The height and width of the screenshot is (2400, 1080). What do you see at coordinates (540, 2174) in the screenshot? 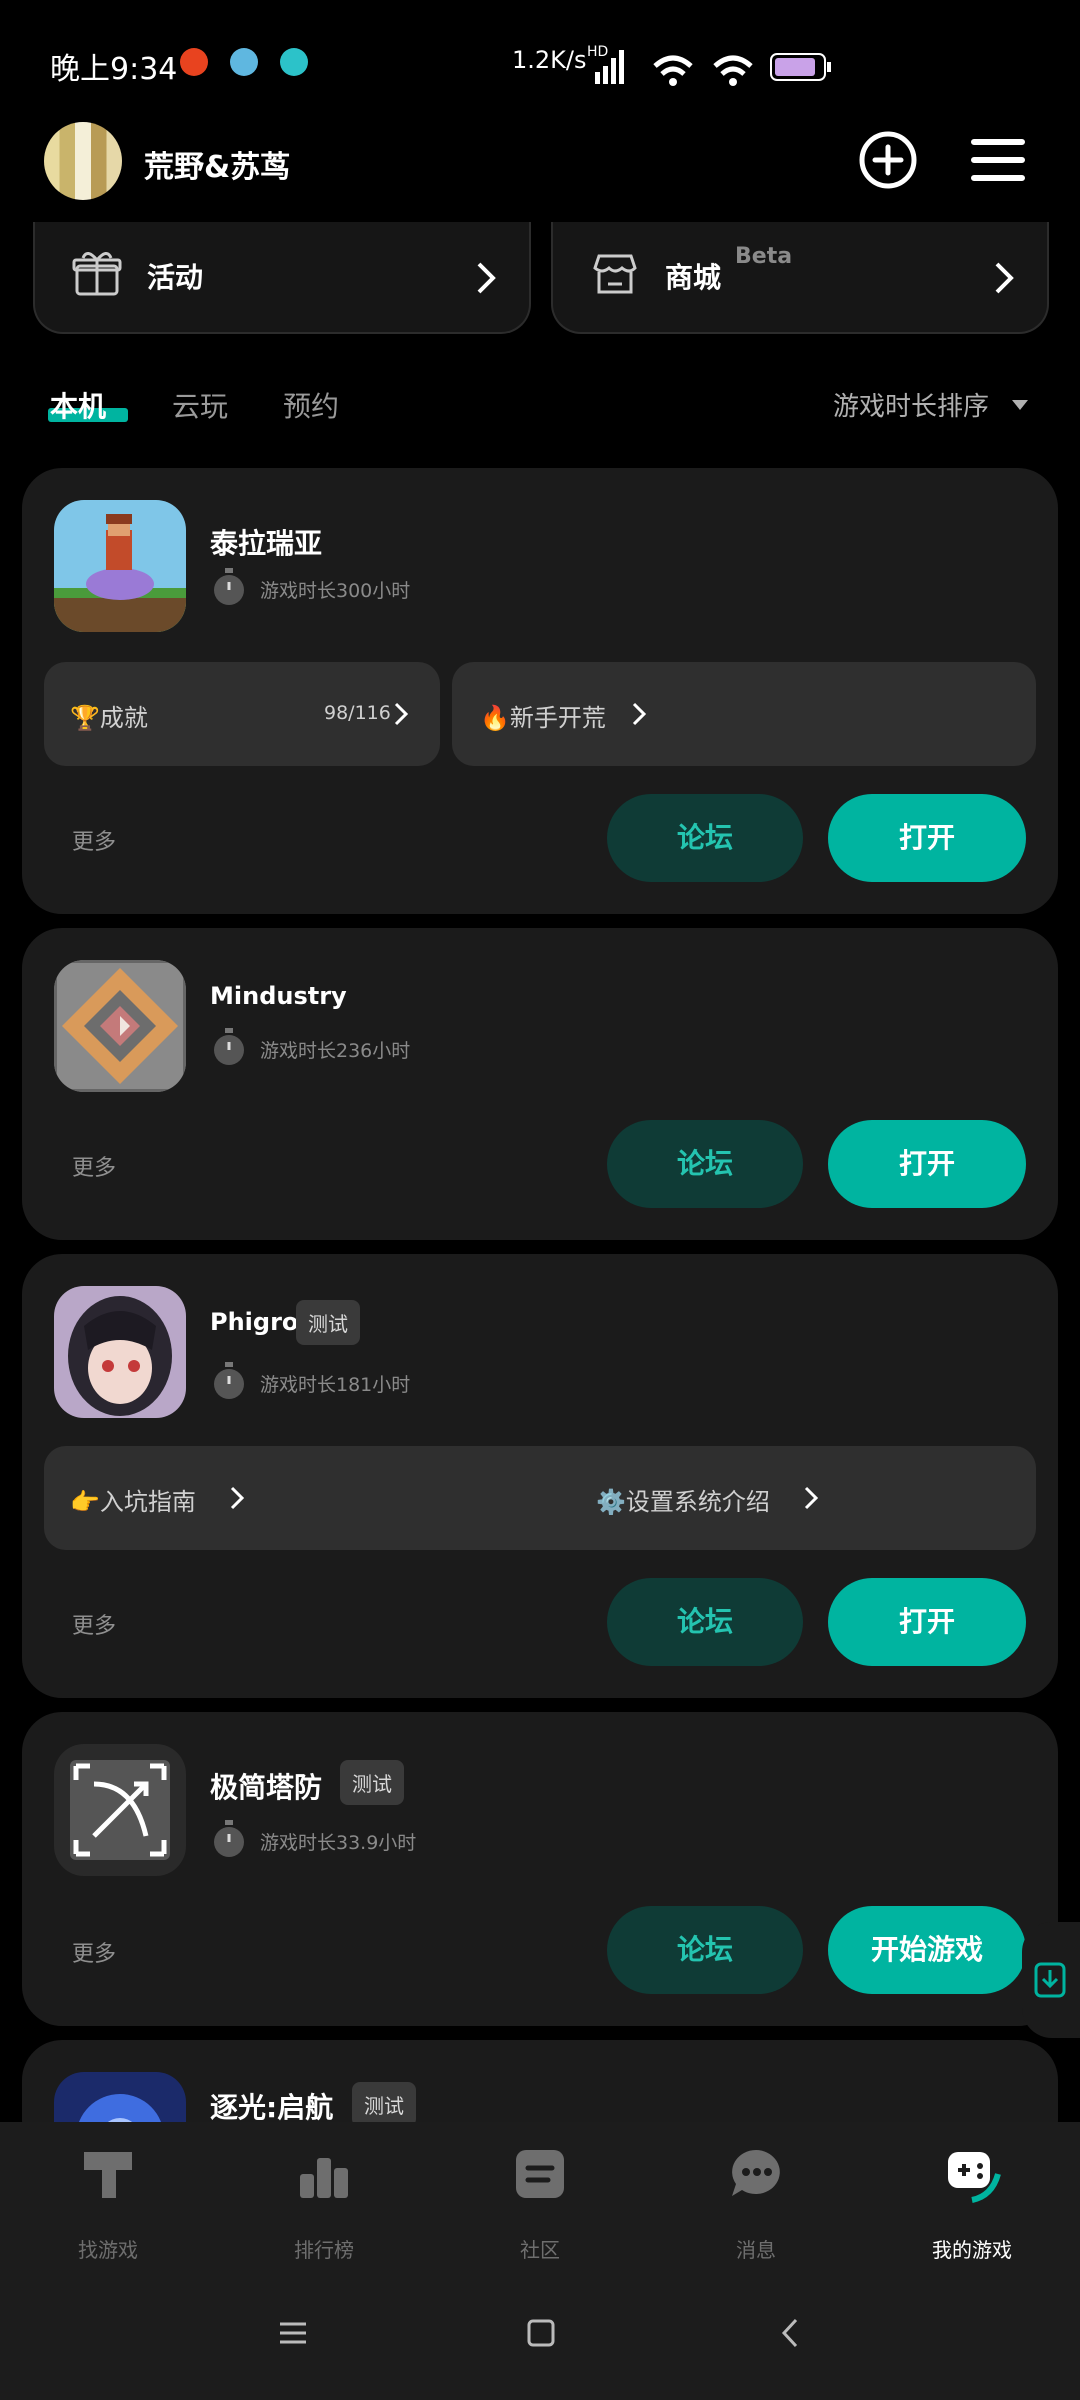
I see `community-icon` at bounding box center [540, 2174].